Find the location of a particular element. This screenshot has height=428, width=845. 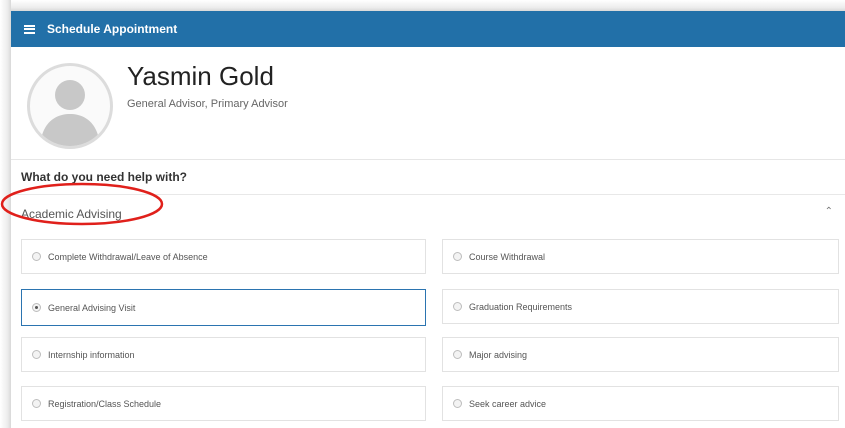

option-label: Seek career advice is located at coordinates (508, 403).